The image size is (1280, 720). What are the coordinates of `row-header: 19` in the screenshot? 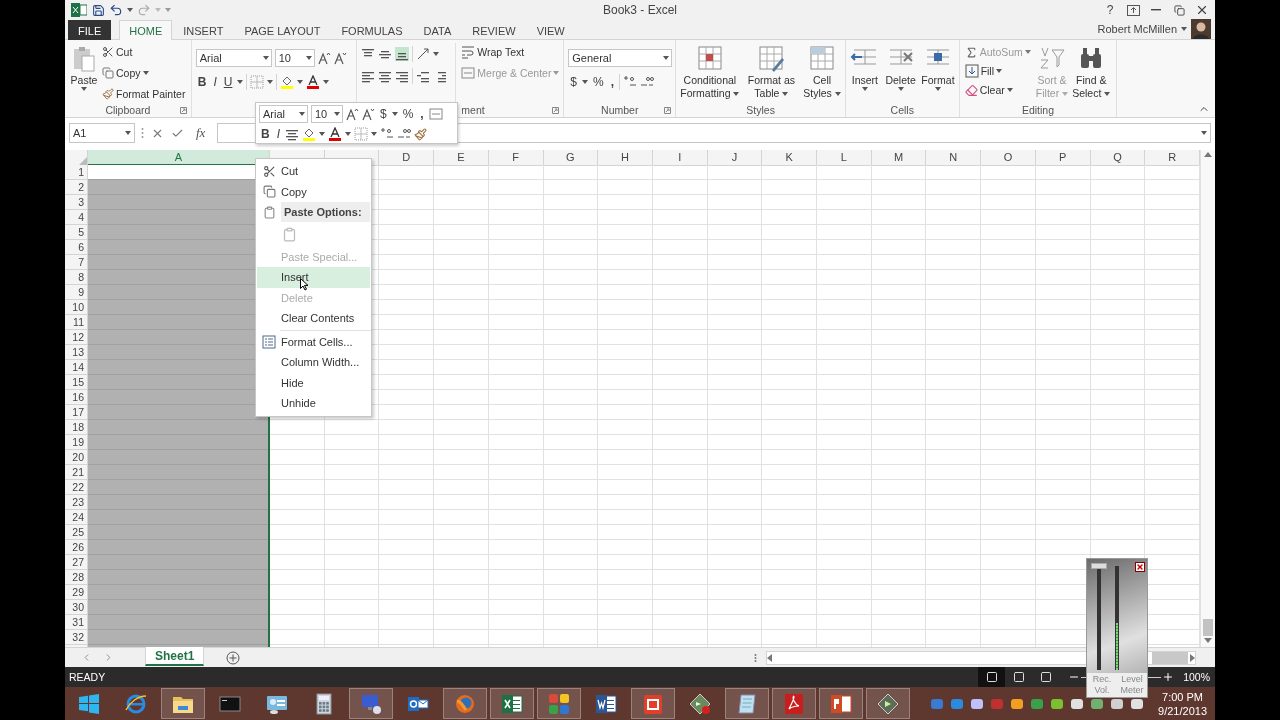 It's located at (76, 442).